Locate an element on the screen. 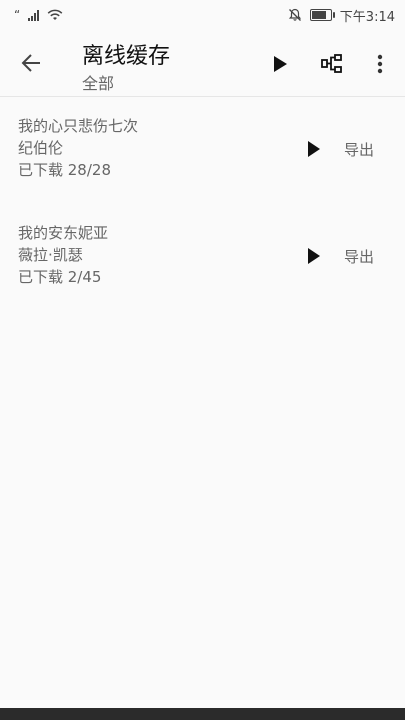 Image resolution: width=405 pixels, height=720 pixels. carrier-mark: “ is located at coordinates (17, 15).